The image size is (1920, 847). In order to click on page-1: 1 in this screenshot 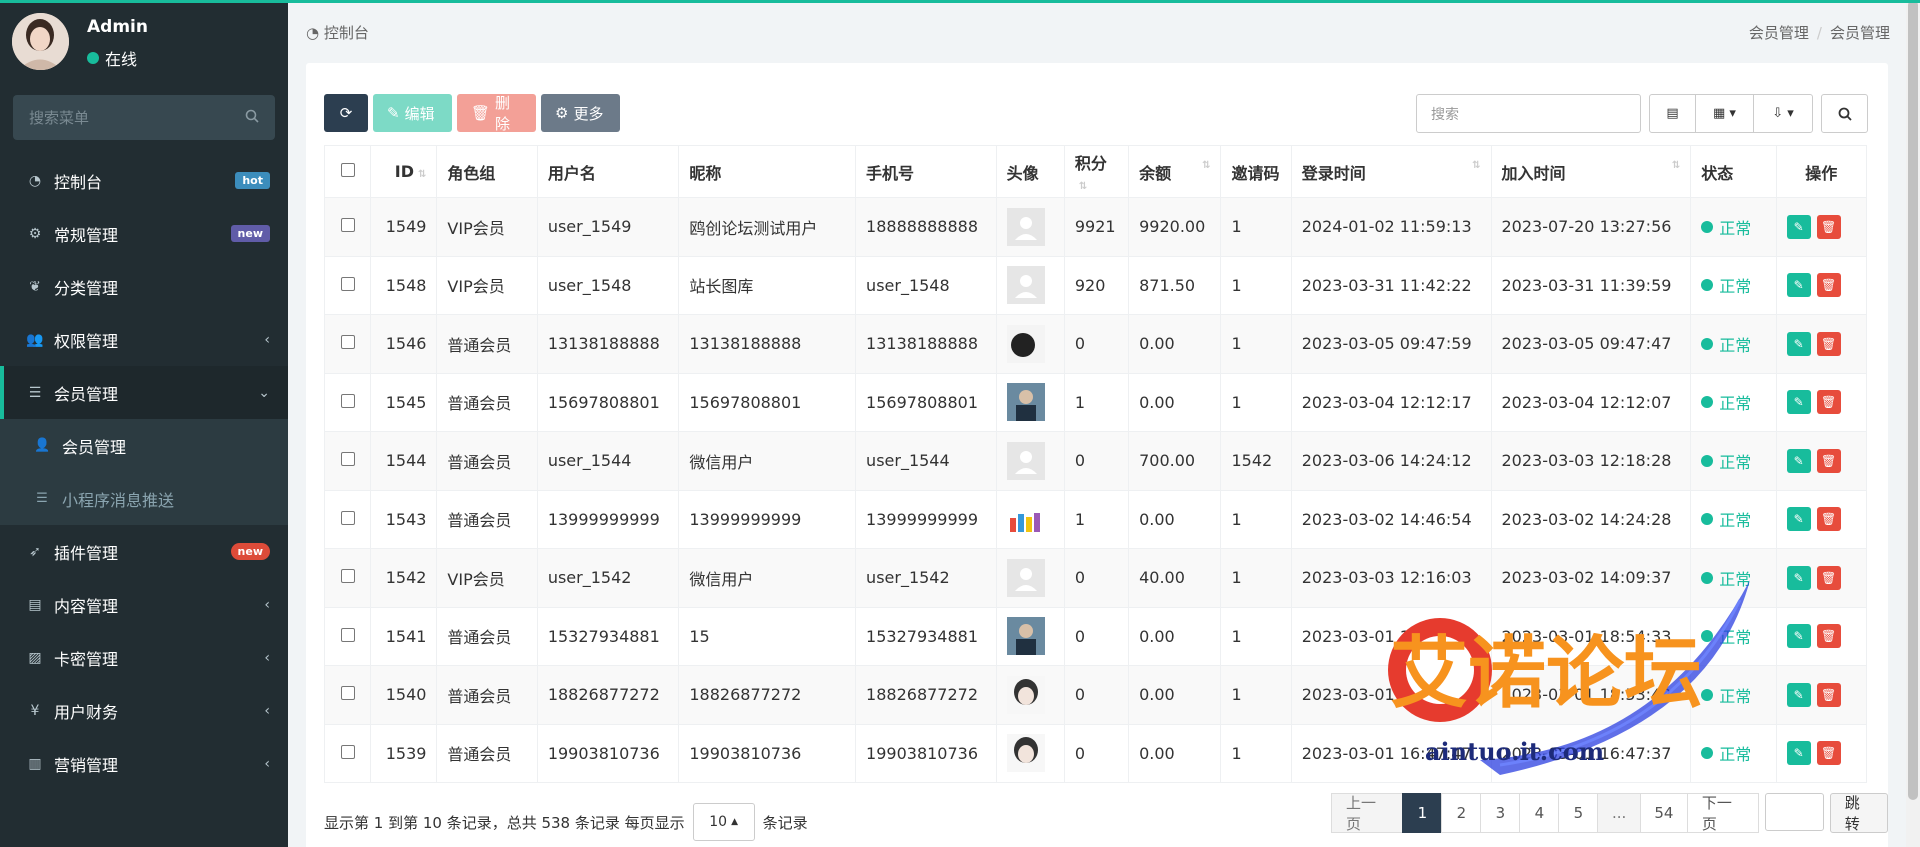, I will do `click(1422, 813)`.